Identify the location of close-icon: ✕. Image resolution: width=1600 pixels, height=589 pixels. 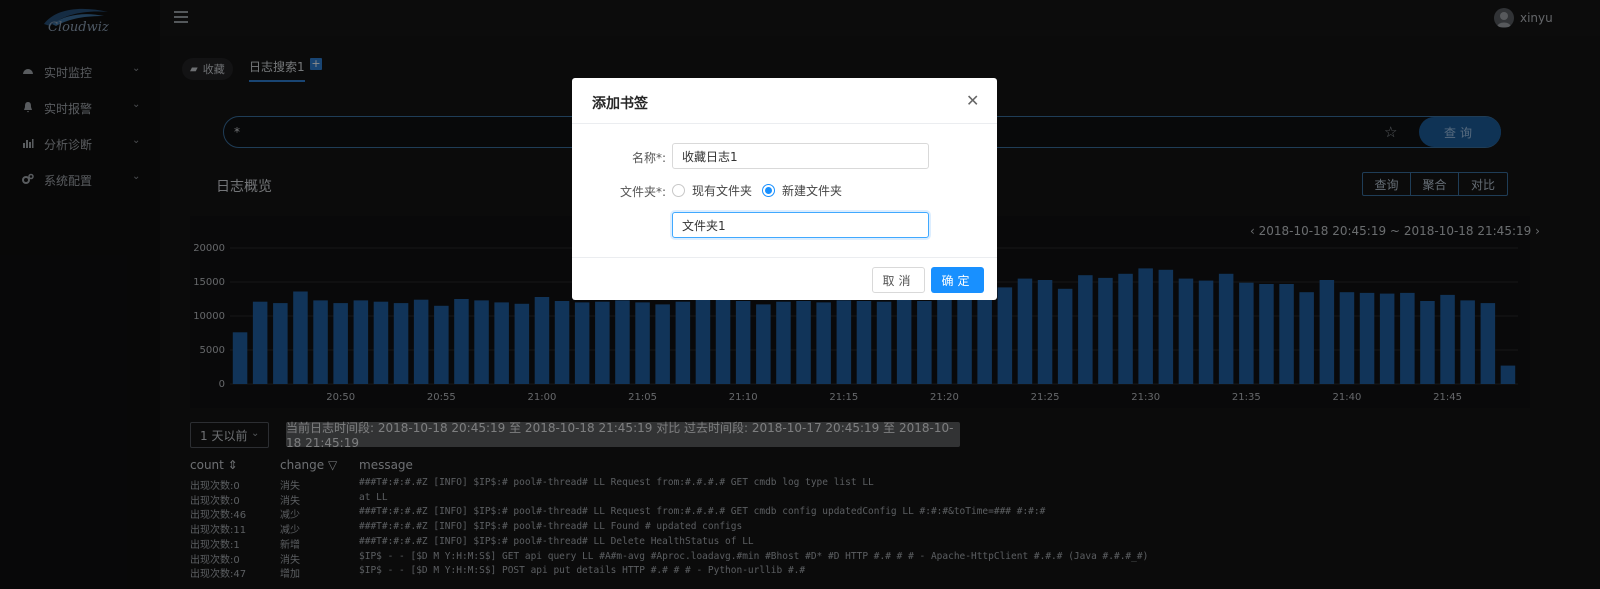
(972, 100).